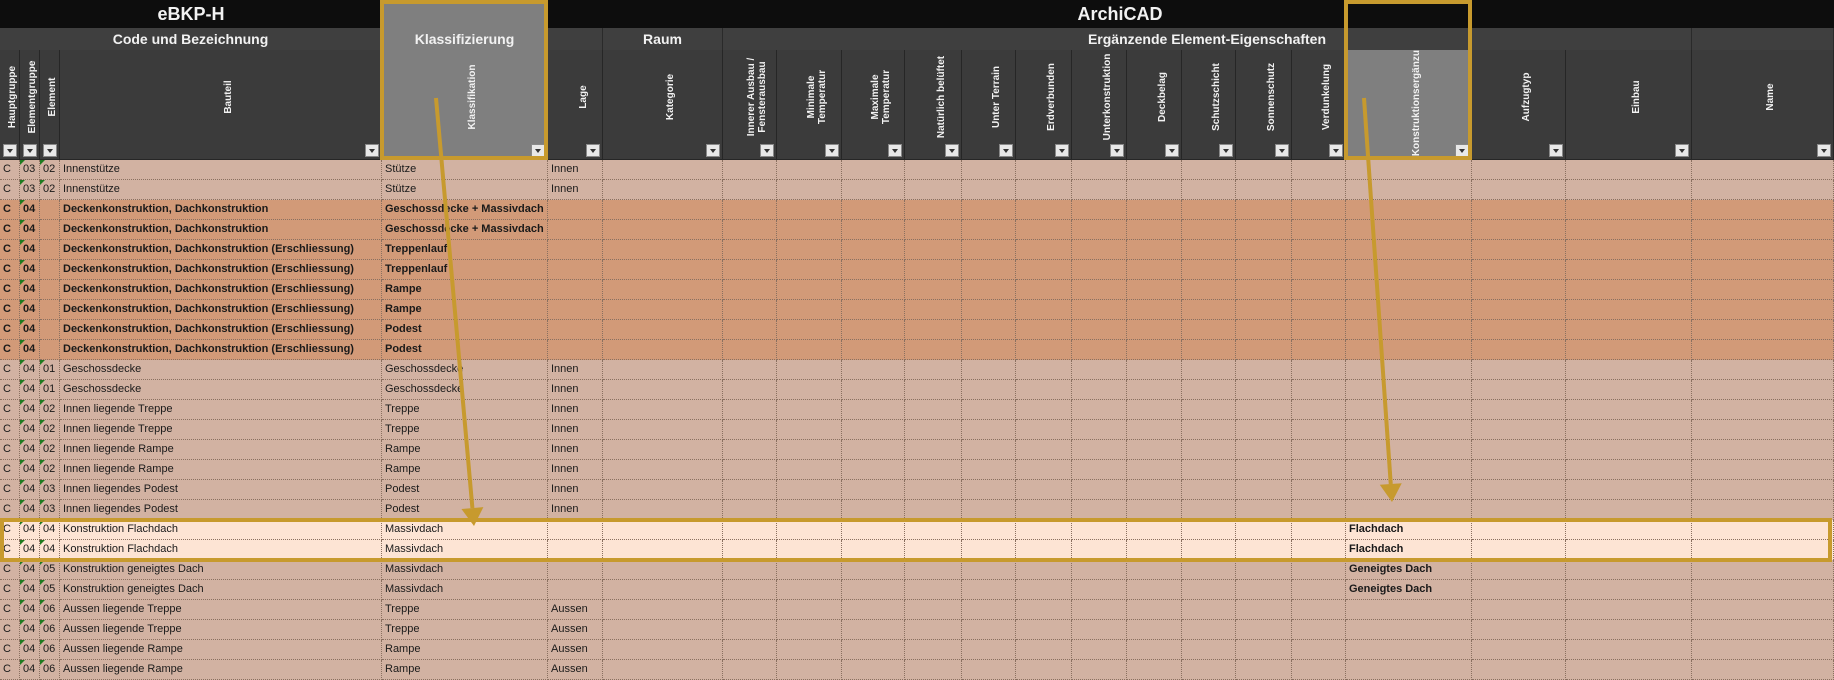  What do you see at coordinates (575, 370) in the screenshot?
I see `table-cell: Innen` at bounding box center [575, 370].